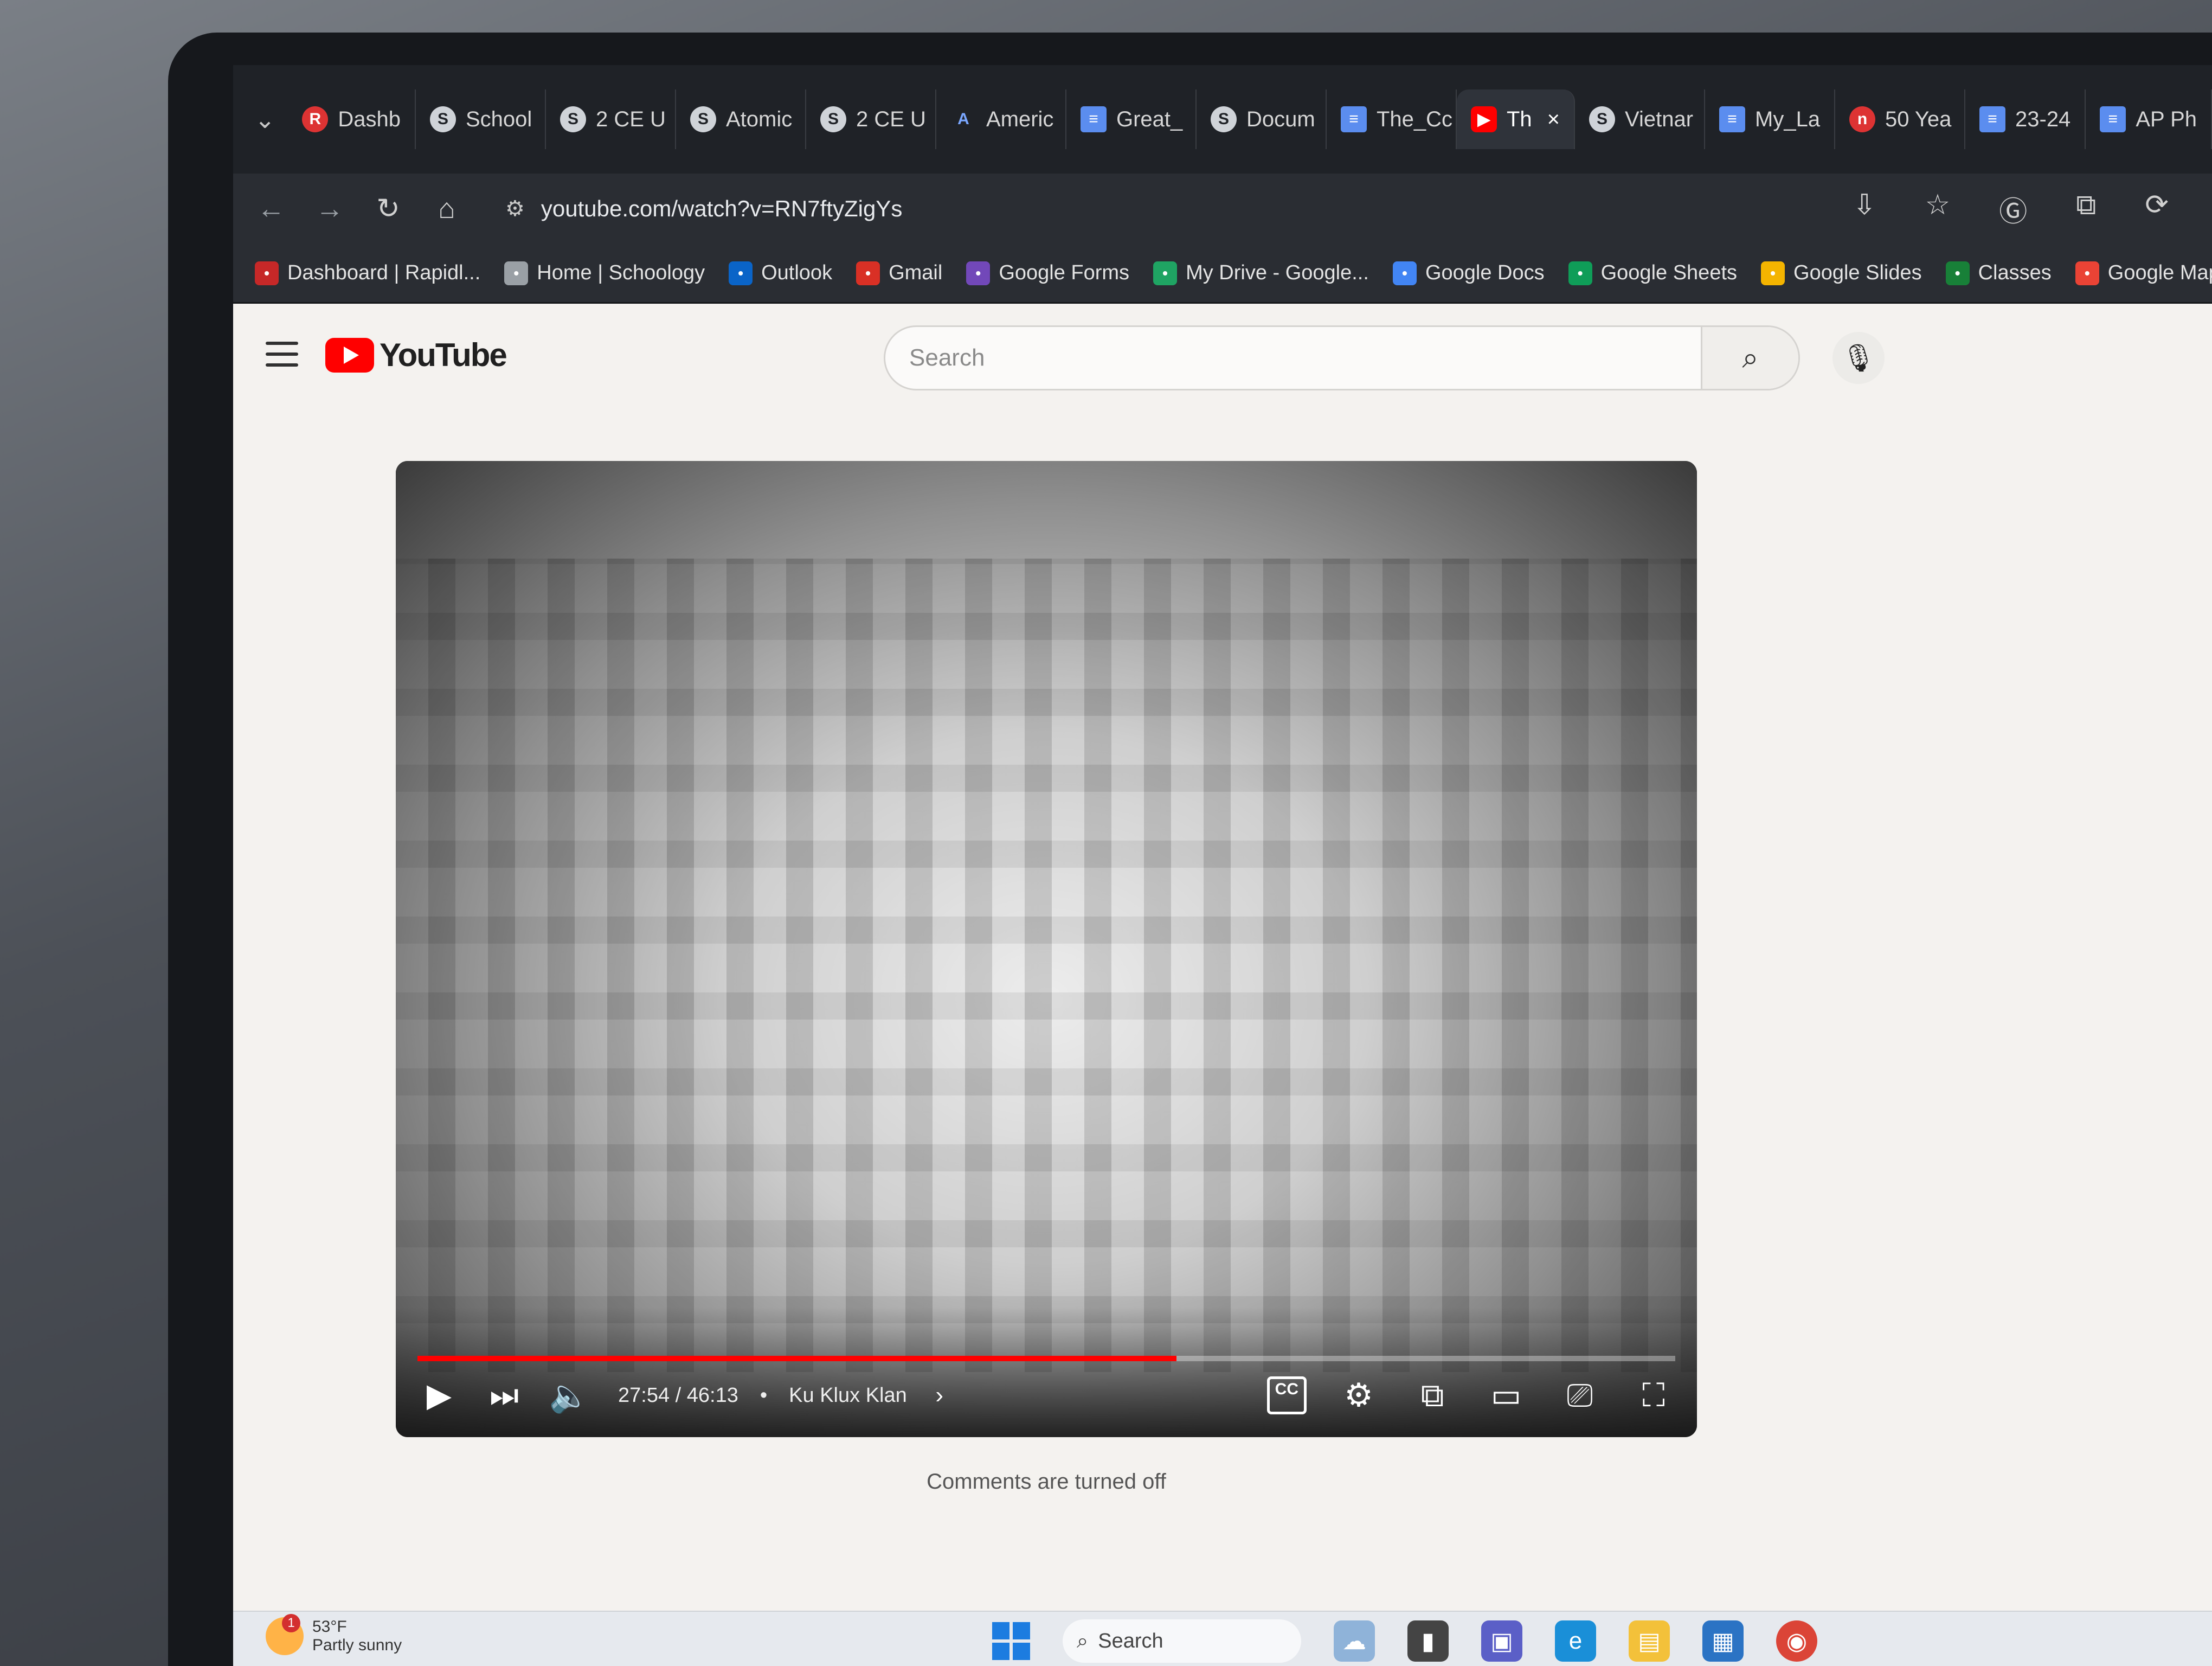 The image size is (2212, 1666). What do you see at coordinates (1649, 1641) in the screenshot?
I see `file-explorer-icon: ▤` at bounding box center [1649, 1641].